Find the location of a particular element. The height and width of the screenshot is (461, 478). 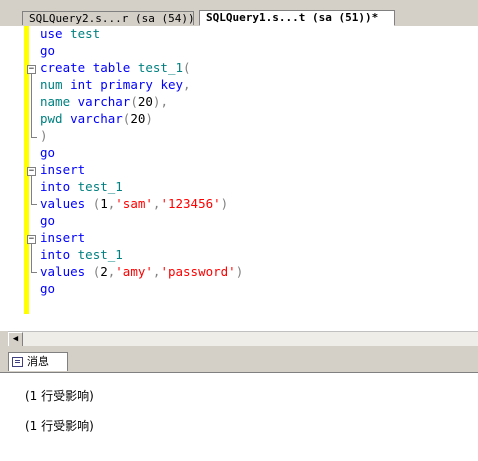

editor-gutter is located at coordinates (11, 178).